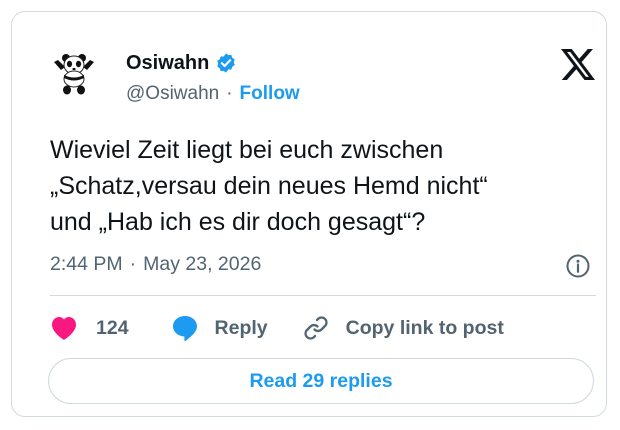  Describe the element at coordinates (424, 327) in the screenshot. I see `copy-link-label: Copy link to post` at that location.